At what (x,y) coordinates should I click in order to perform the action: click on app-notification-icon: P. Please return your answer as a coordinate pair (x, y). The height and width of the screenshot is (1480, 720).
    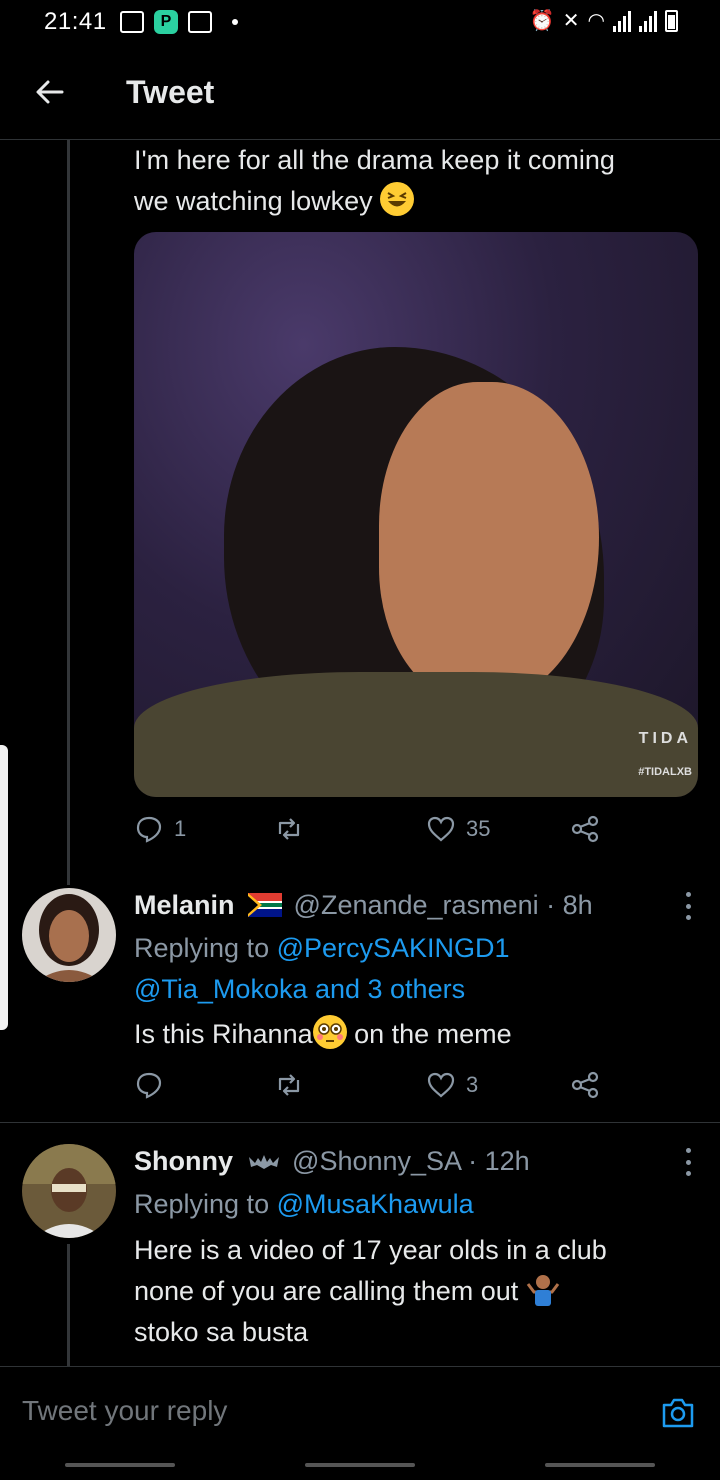
    Looking at the image, I should click on (166, 22).